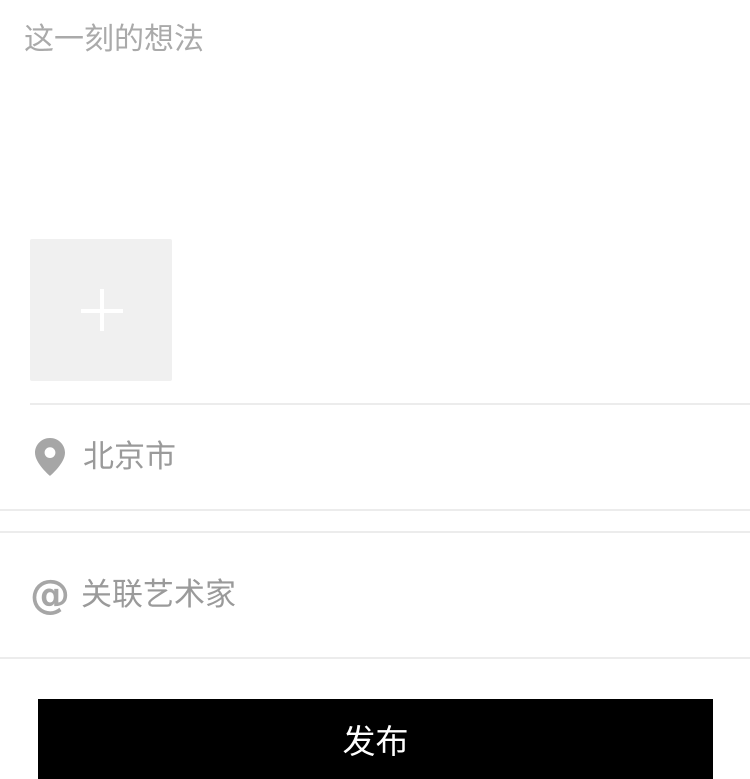 Image resolution: width=750 pixels, height=779 pixels. Describe the element at coordinates (375, 457) in the screenshot. I see `location-row: 北京市` at that location.